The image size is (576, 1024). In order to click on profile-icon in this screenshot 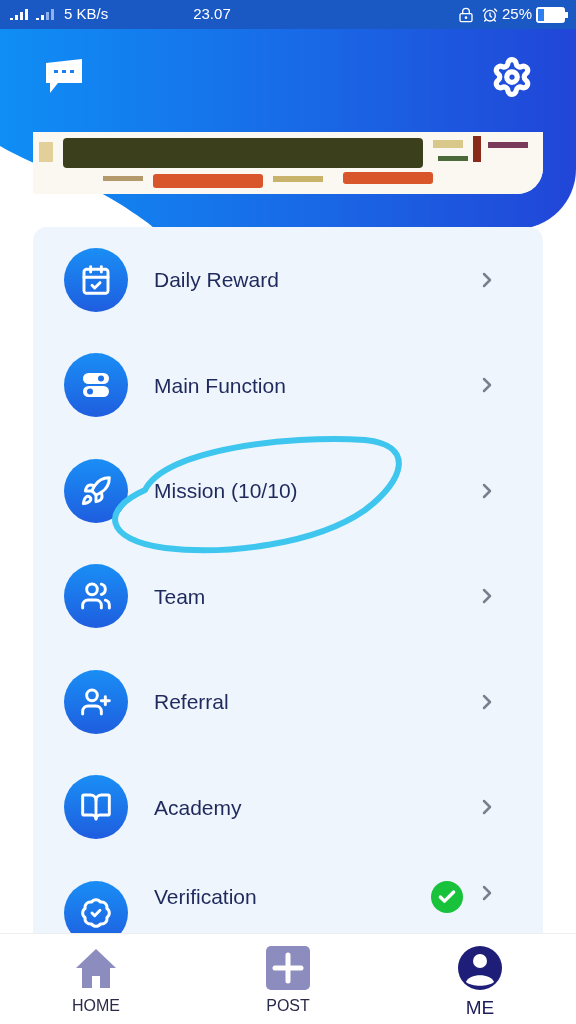, I will do `click(480, 968)`.